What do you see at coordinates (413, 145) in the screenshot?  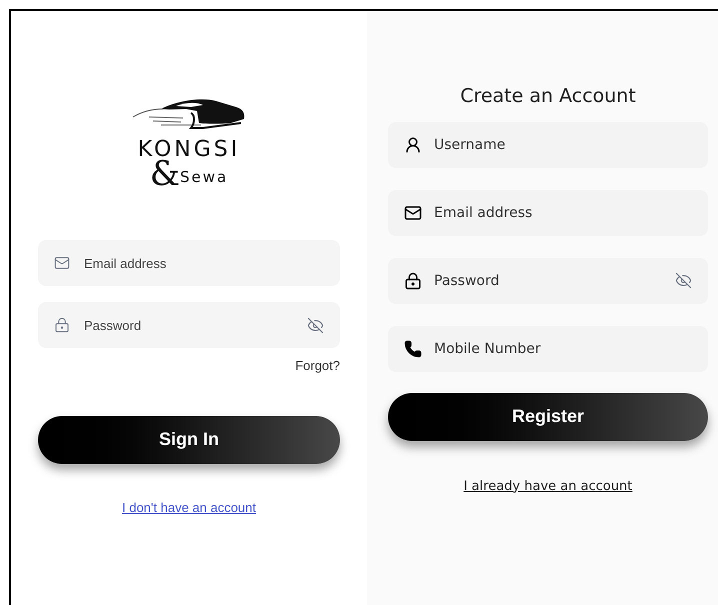 I see `person-icon` at bounding box center [413, 145].